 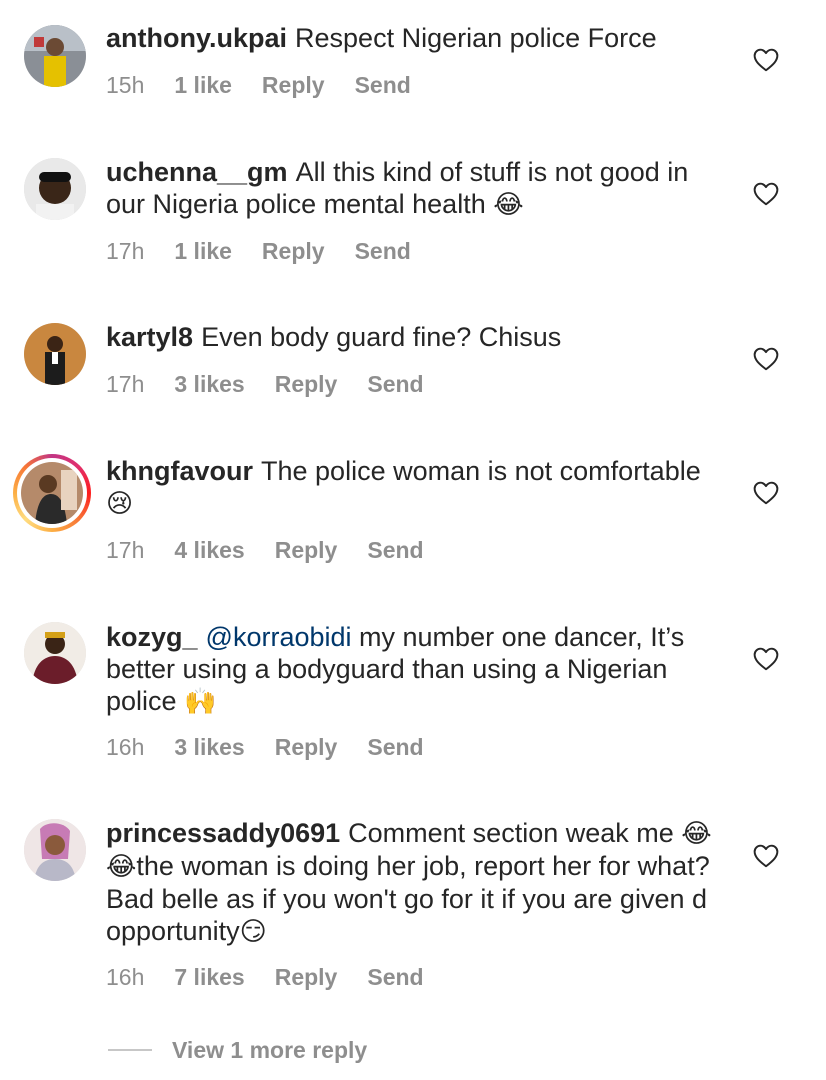 I want to click on comment-username: anthony.ukpai, so click(x=196, y=38).